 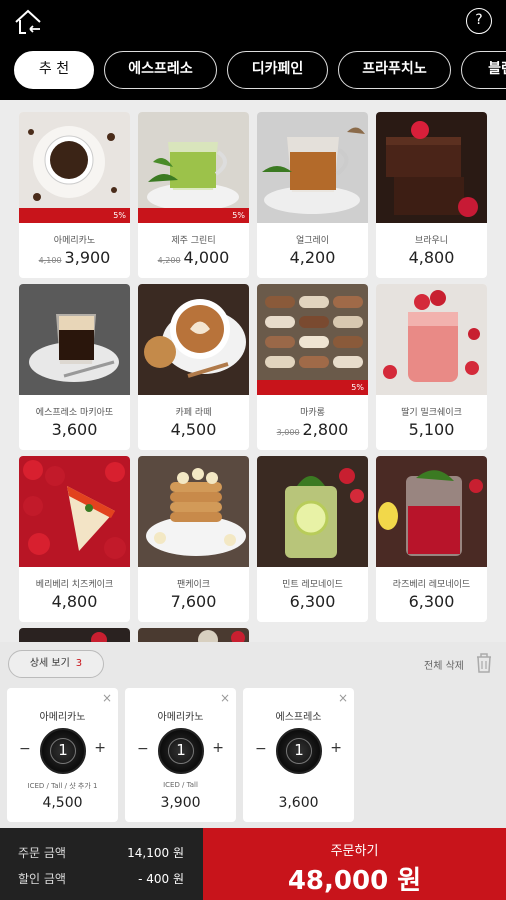 I want to click on menu-name: 베리베리 치즈케이크, so click(x=74, y=585).